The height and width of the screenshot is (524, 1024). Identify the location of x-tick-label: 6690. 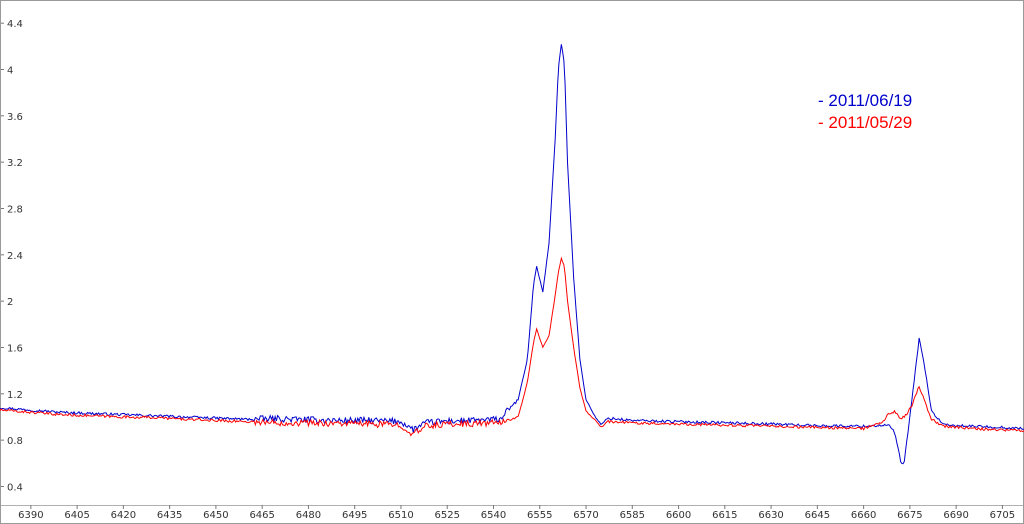
(955, 515).